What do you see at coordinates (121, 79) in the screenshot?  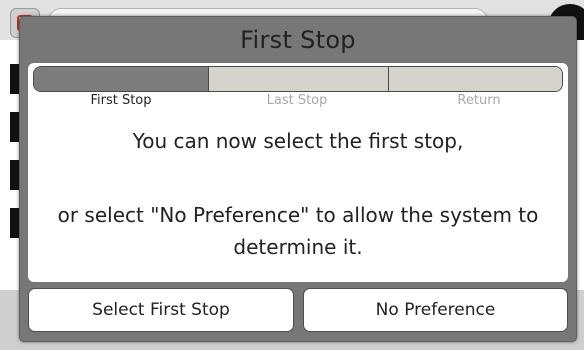 I see `step-segment-first-stop` at bounding box center [121, 79].